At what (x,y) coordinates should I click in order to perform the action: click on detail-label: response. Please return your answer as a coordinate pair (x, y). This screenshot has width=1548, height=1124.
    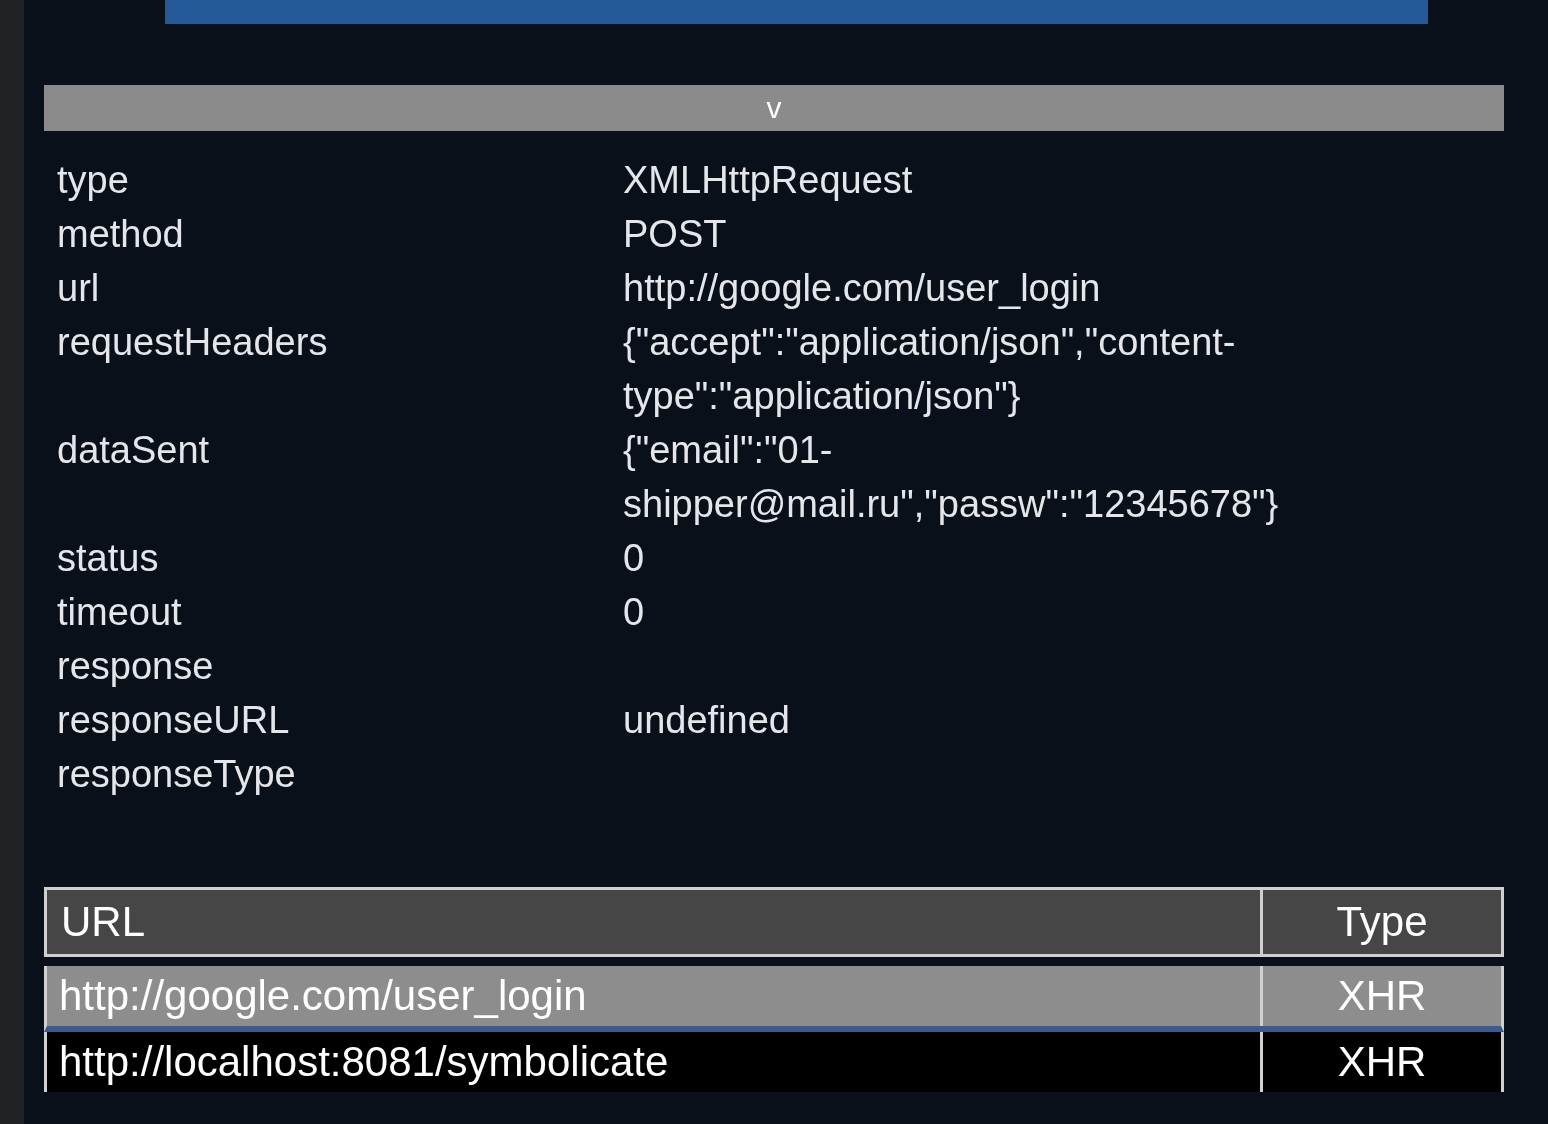
    Looking at the image, I should click on (136, 666).